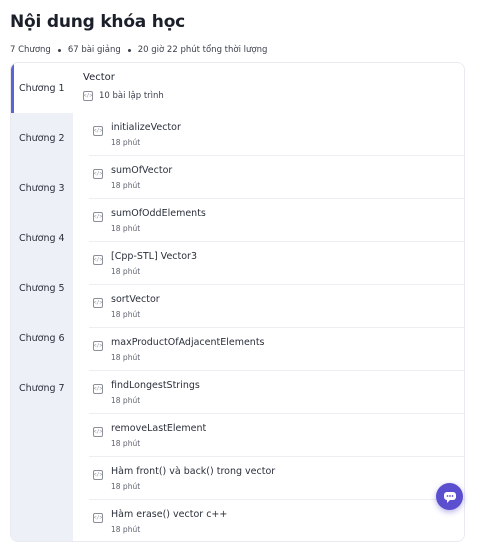 The height and width of the screenshot is (549, 478). What do you see at coordinates (276, 435) in the screenshot?
I see `list-item: </> removeLastElement 18 phút` at bounding box center [276, 435].